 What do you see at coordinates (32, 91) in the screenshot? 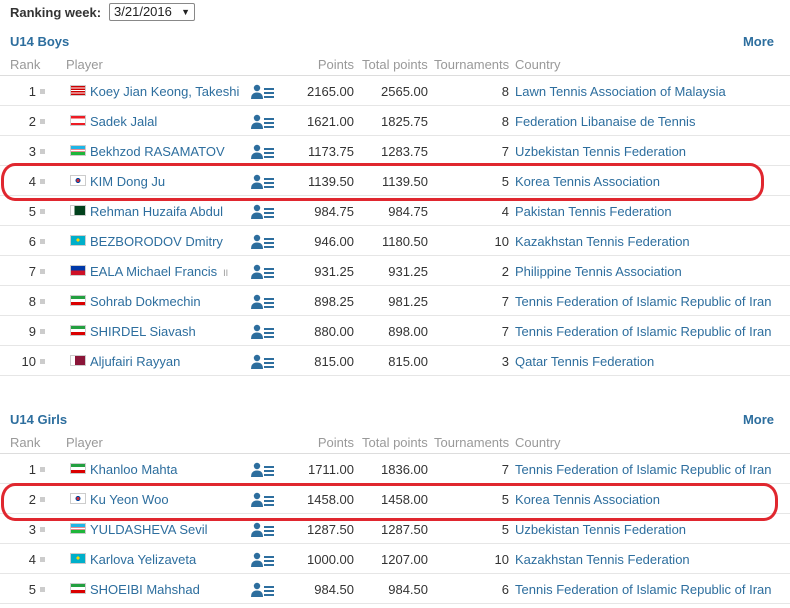
I see `rank-cell: 1` at bounding box center [32, 91].